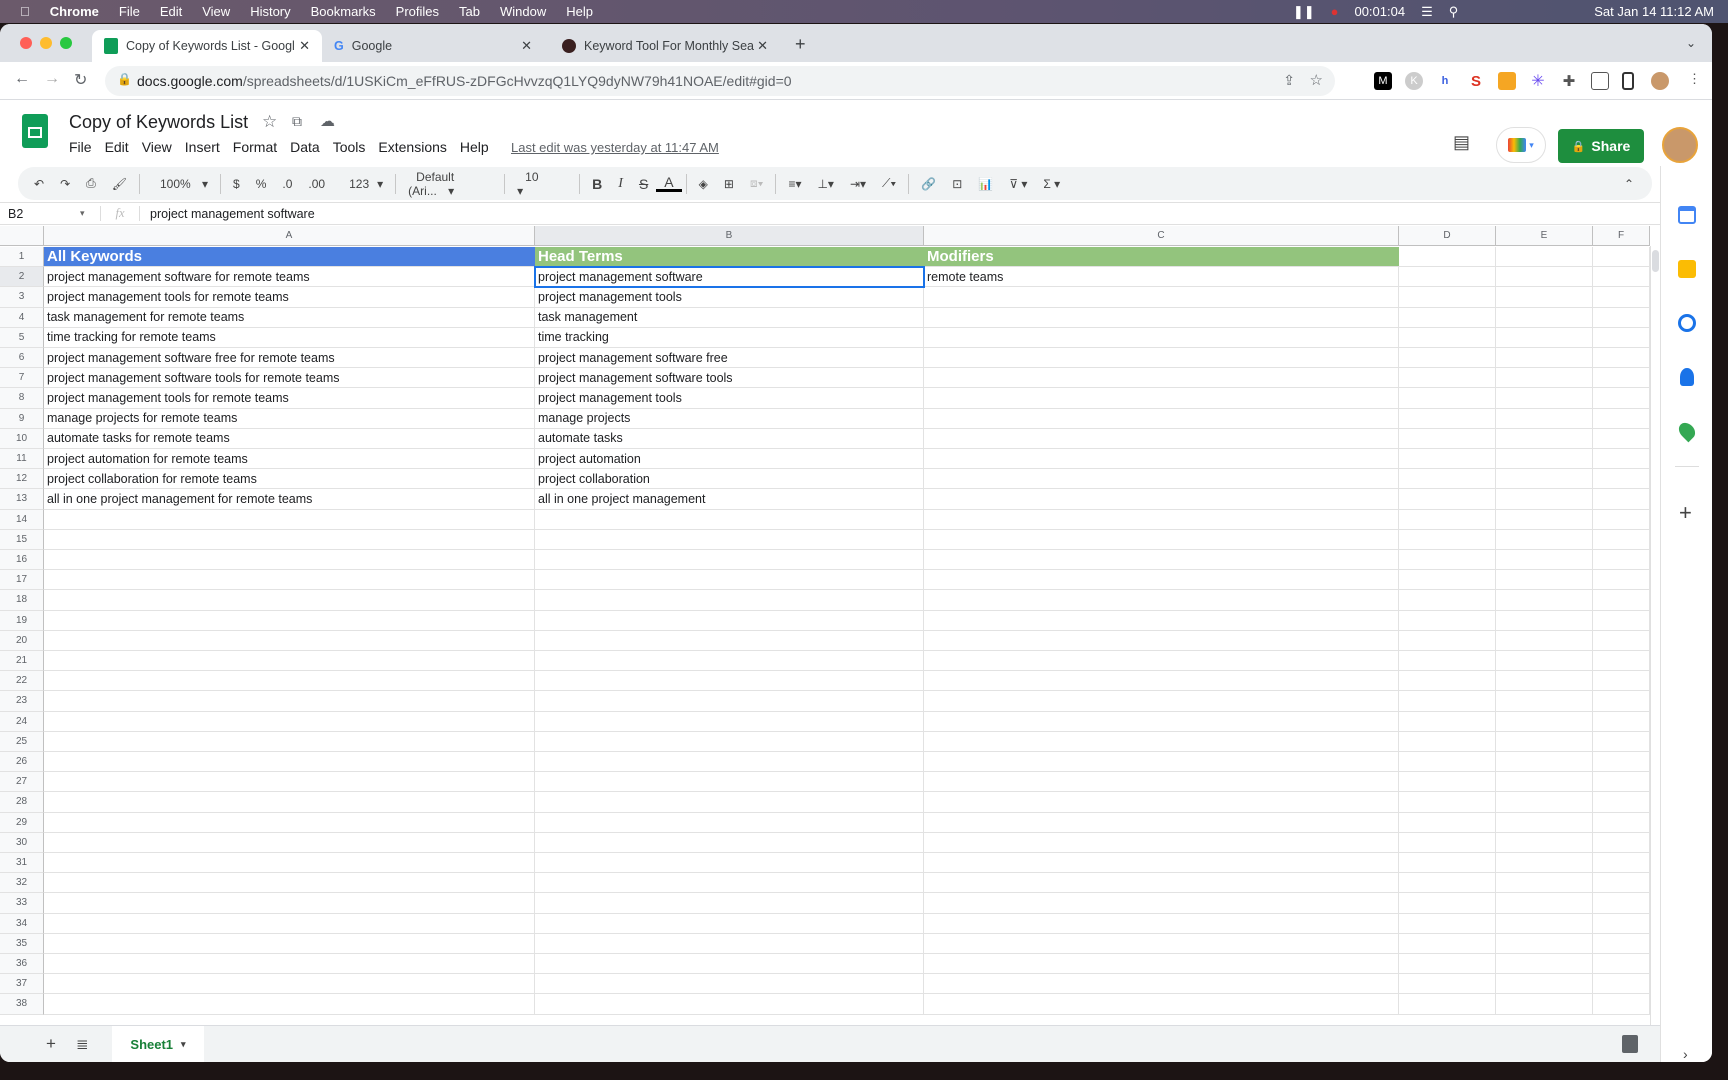  Describe the element at coordinates (1544, 822) in the screenshot. I see `cell-E29` at that location.